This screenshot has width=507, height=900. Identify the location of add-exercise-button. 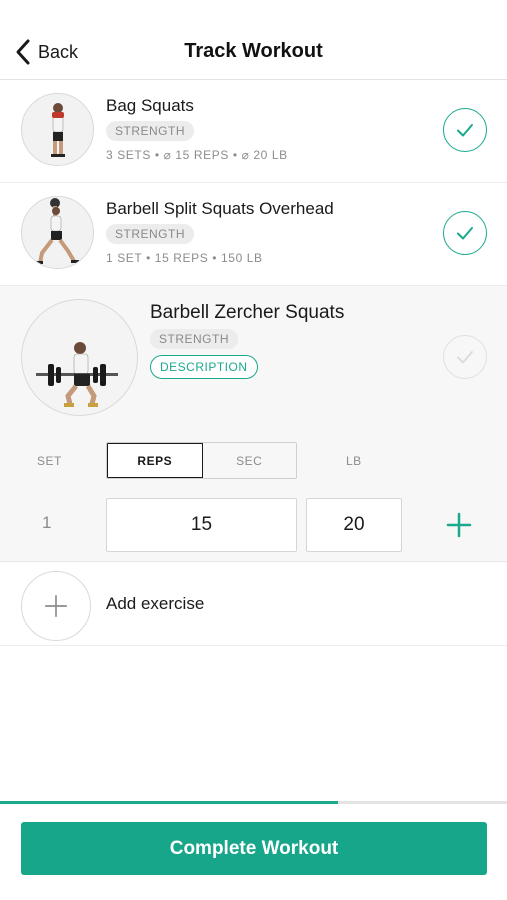
(56, 606).